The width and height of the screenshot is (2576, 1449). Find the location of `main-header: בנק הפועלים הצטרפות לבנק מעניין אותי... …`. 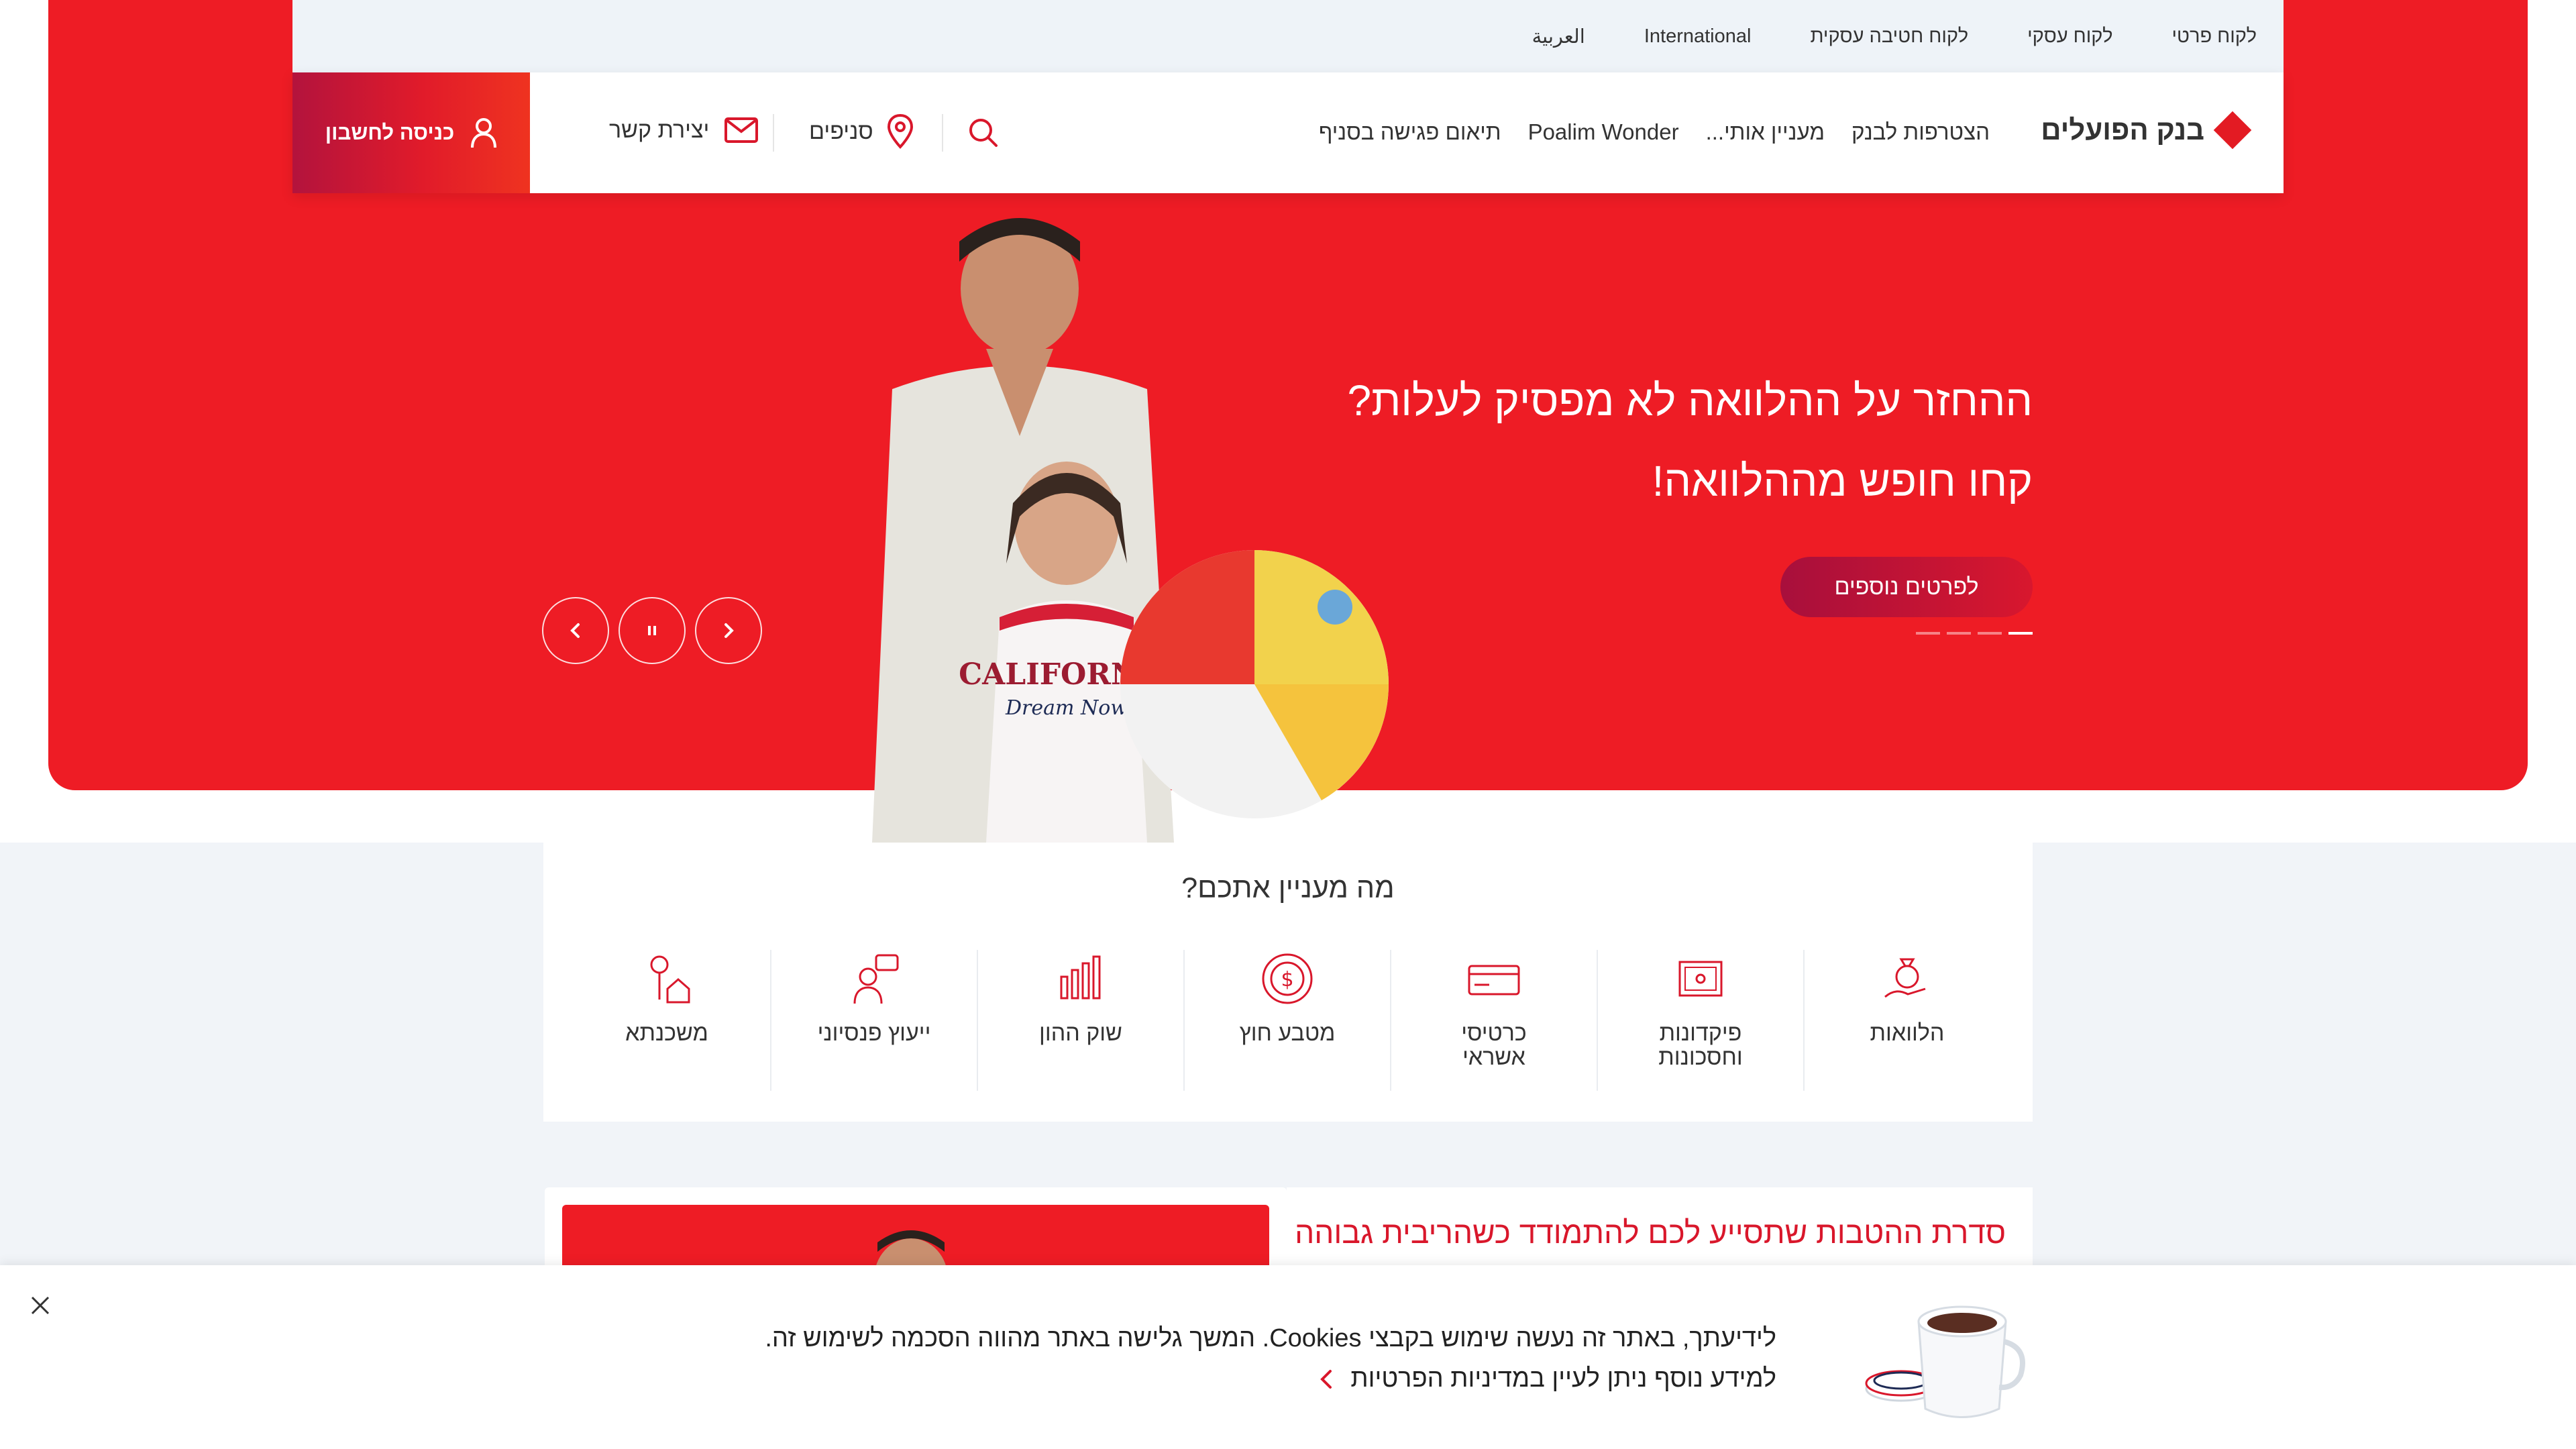

main-header: בנק הפועלים הצטרפות לבנק מעניין אותי... … is located at coordinates (1288, 132).